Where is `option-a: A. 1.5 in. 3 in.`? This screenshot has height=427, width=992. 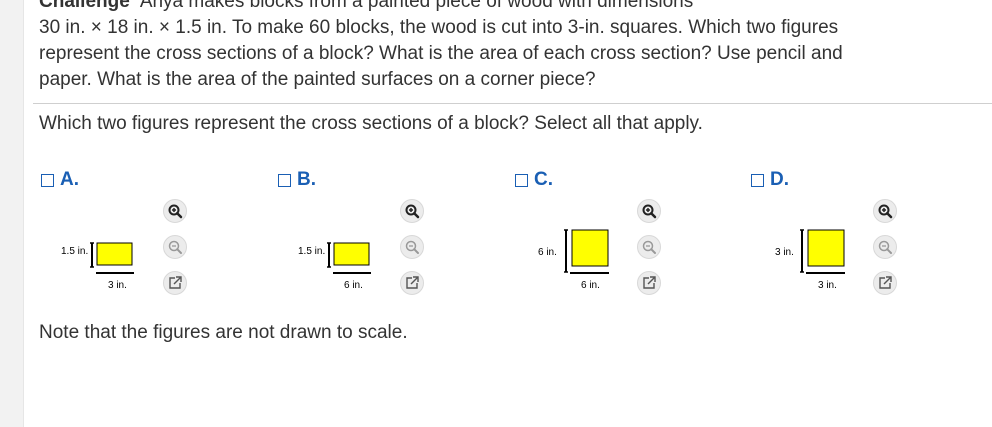 option-a: A. 1.5 in. 3 in. is located at coordinates (157, 238).